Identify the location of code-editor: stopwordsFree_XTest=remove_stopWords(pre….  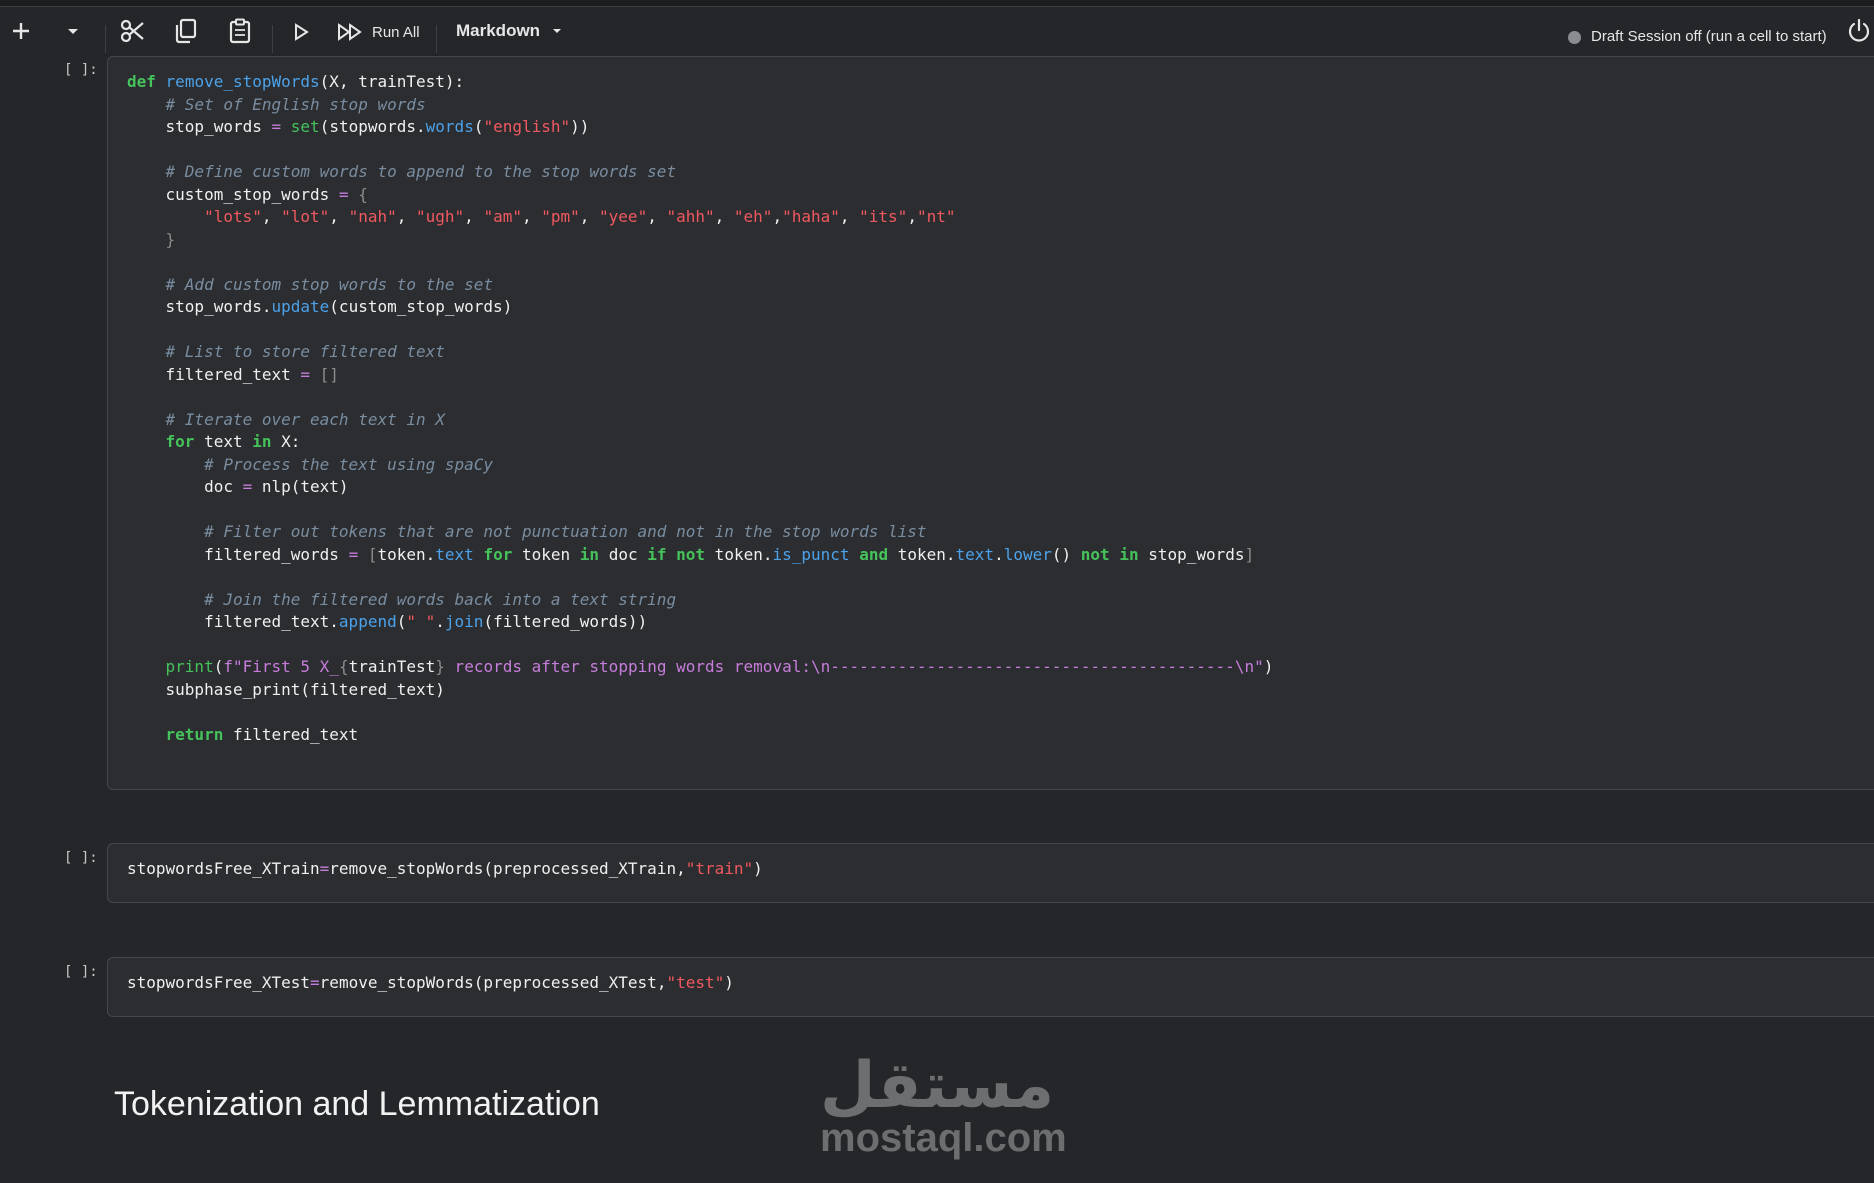
(430, 983).